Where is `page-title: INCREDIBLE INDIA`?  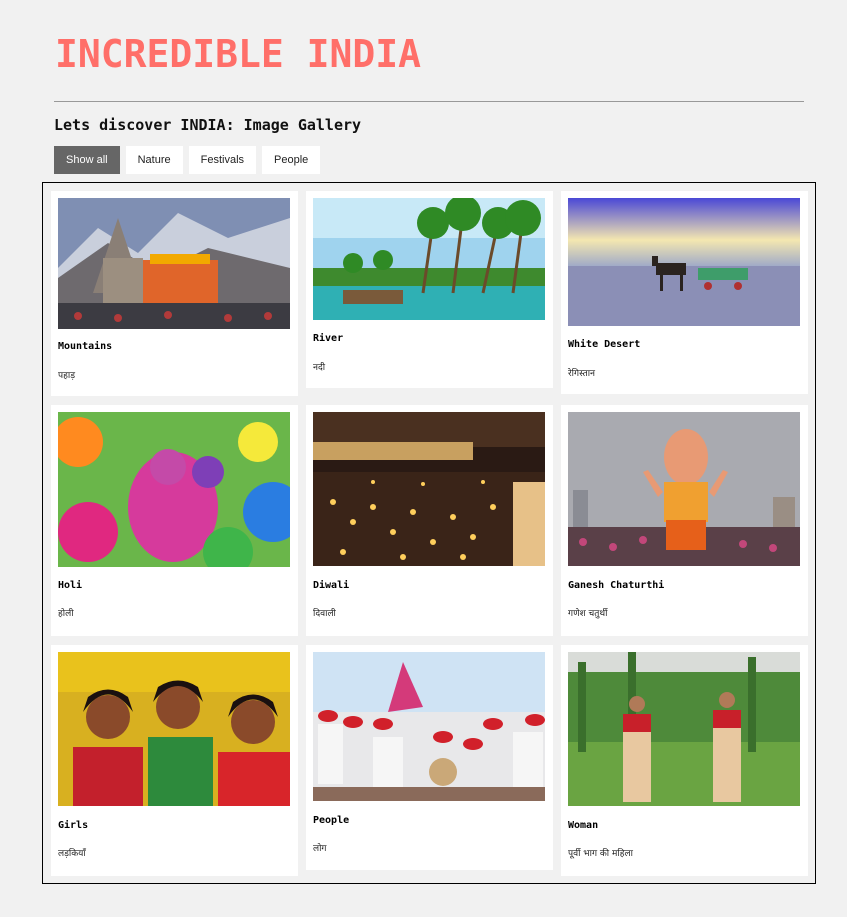 page-title: INCREDIBLE INDIA is located at coordinates (238, 54).